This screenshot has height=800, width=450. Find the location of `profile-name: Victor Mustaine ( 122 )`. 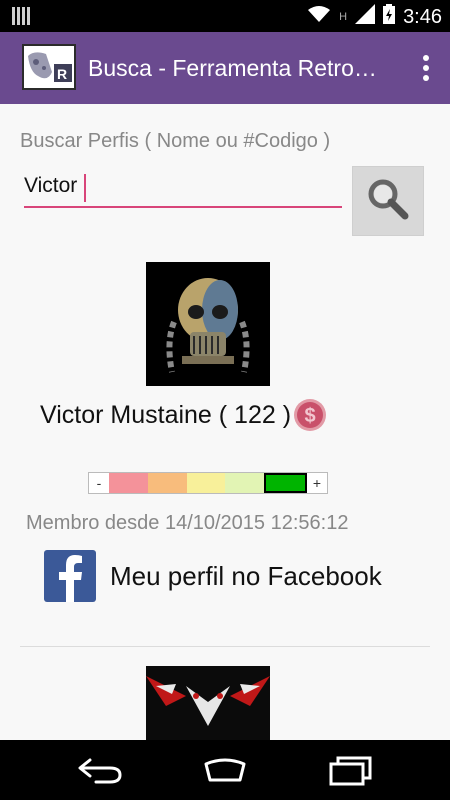

profile-name: Victor Mustaine ( 122 ) is located at coordinates (166, 414).